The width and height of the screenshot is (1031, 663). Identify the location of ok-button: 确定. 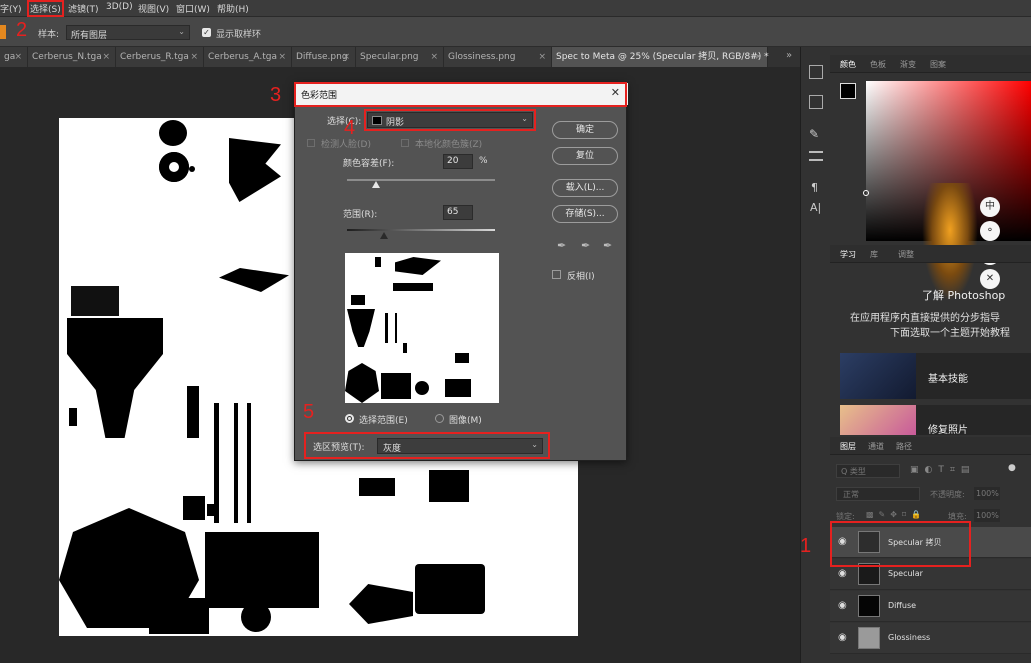
(585, 130).